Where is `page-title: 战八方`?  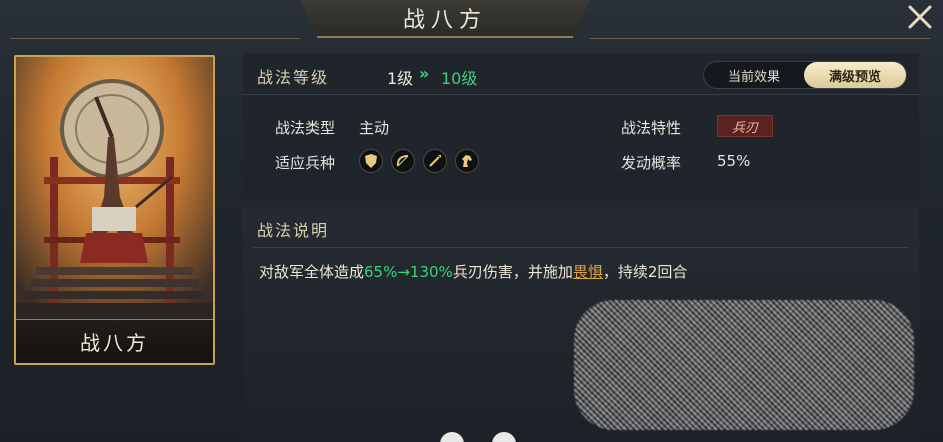
page-title: 战八方 is located at coordinates (444, 20).